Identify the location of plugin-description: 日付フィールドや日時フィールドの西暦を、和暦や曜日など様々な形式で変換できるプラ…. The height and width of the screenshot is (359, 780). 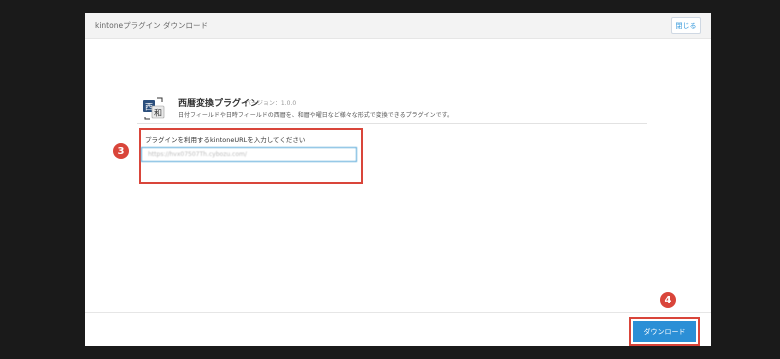
(316, 115).